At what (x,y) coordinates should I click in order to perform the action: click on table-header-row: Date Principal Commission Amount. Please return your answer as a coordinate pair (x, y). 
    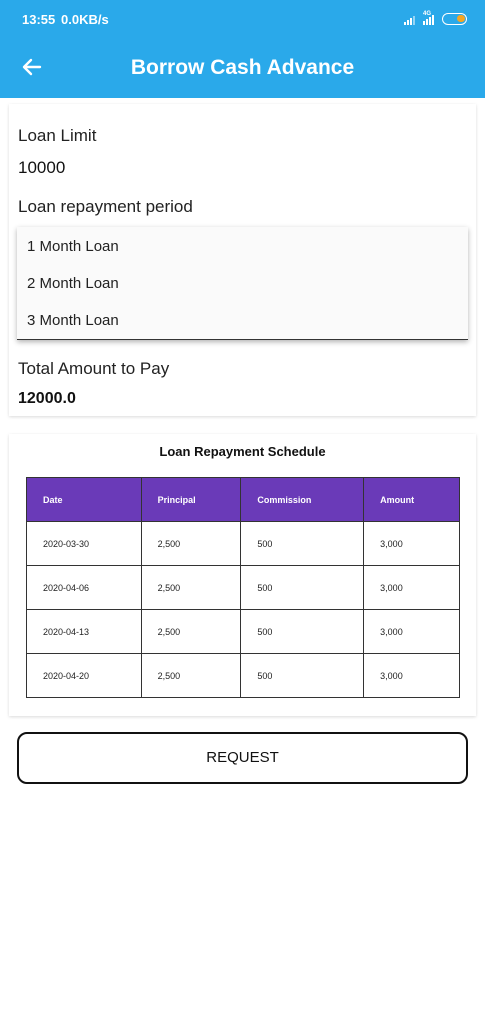
    Looking at the image, I should click on (243, 499).